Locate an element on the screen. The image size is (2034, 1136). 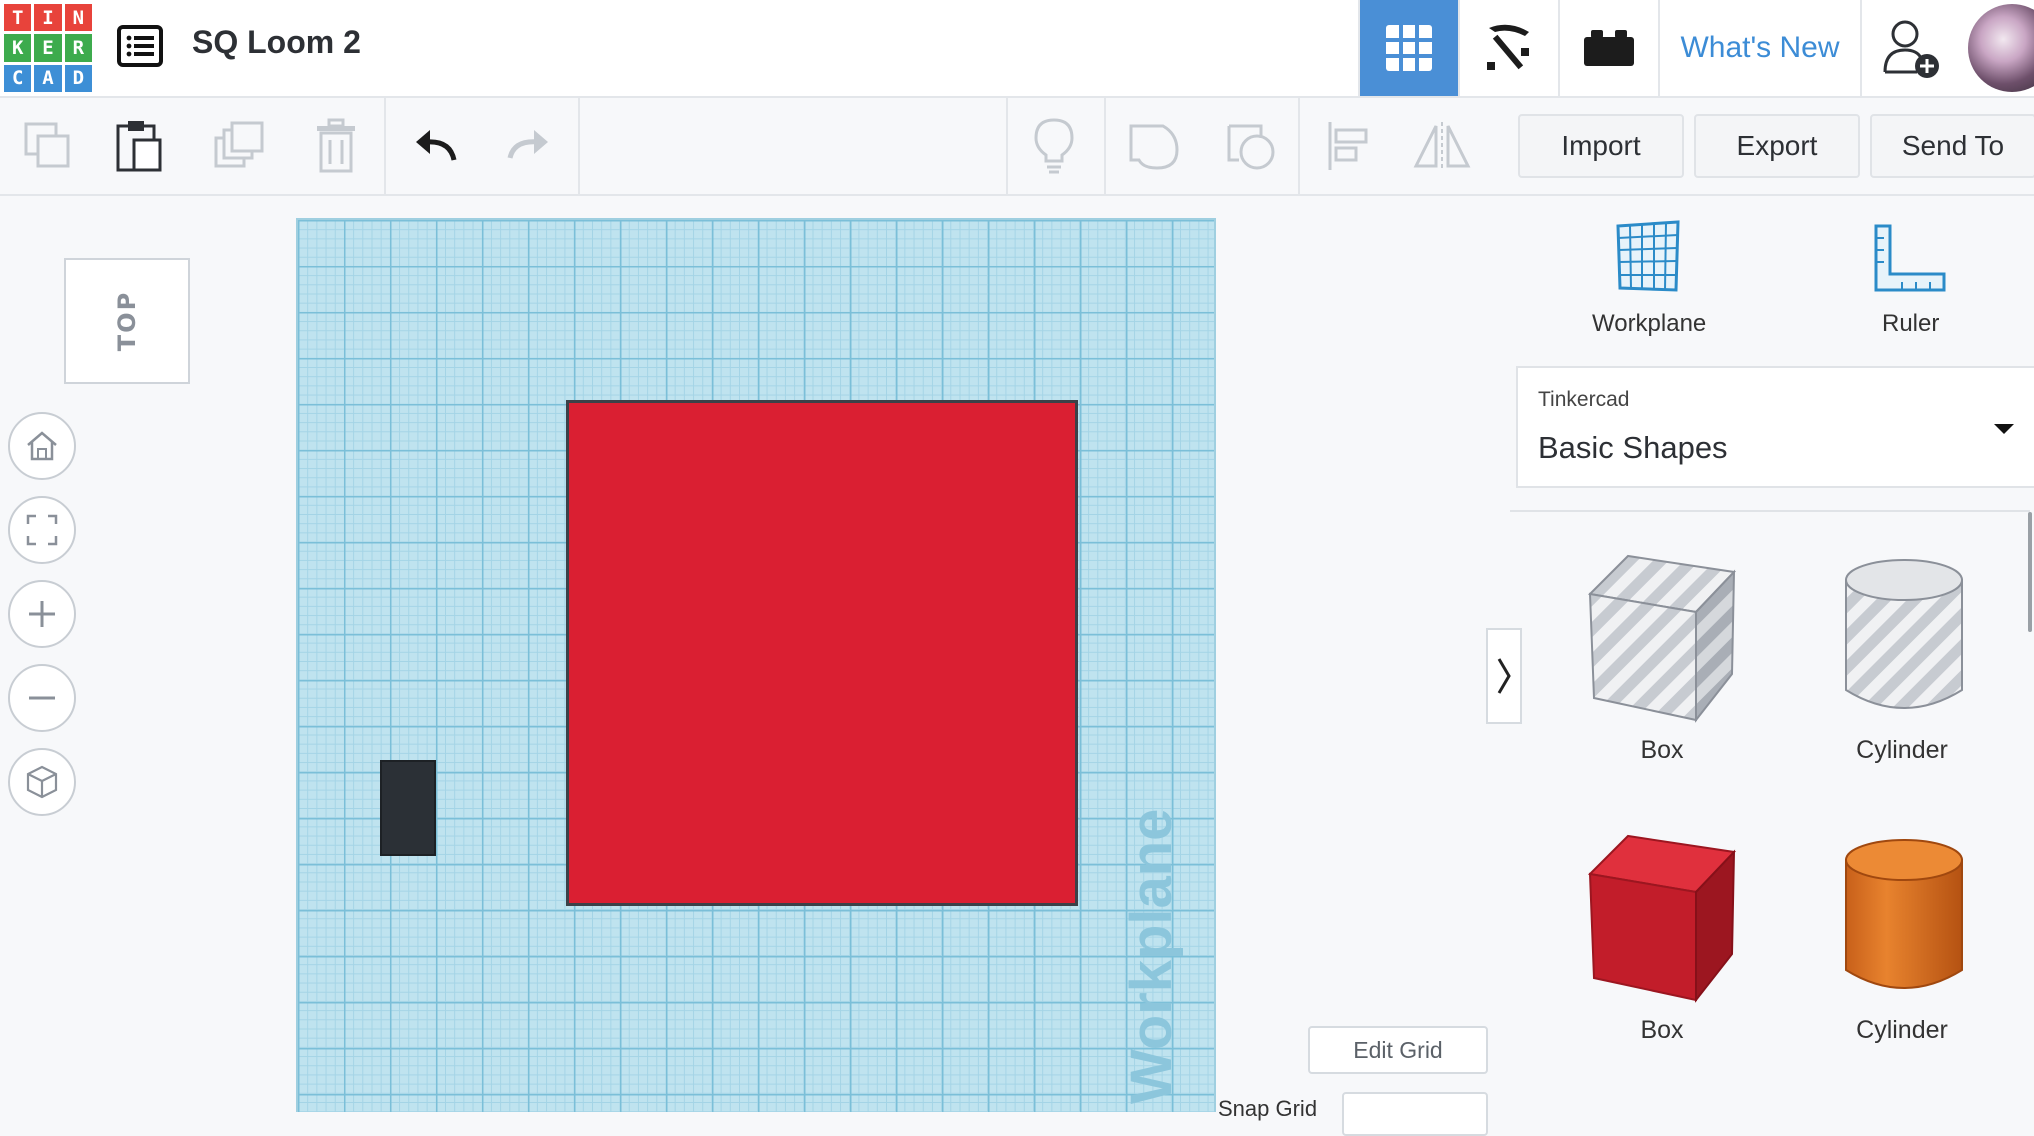
whats-new-button: What's New is located at coordinates (1759, 48).